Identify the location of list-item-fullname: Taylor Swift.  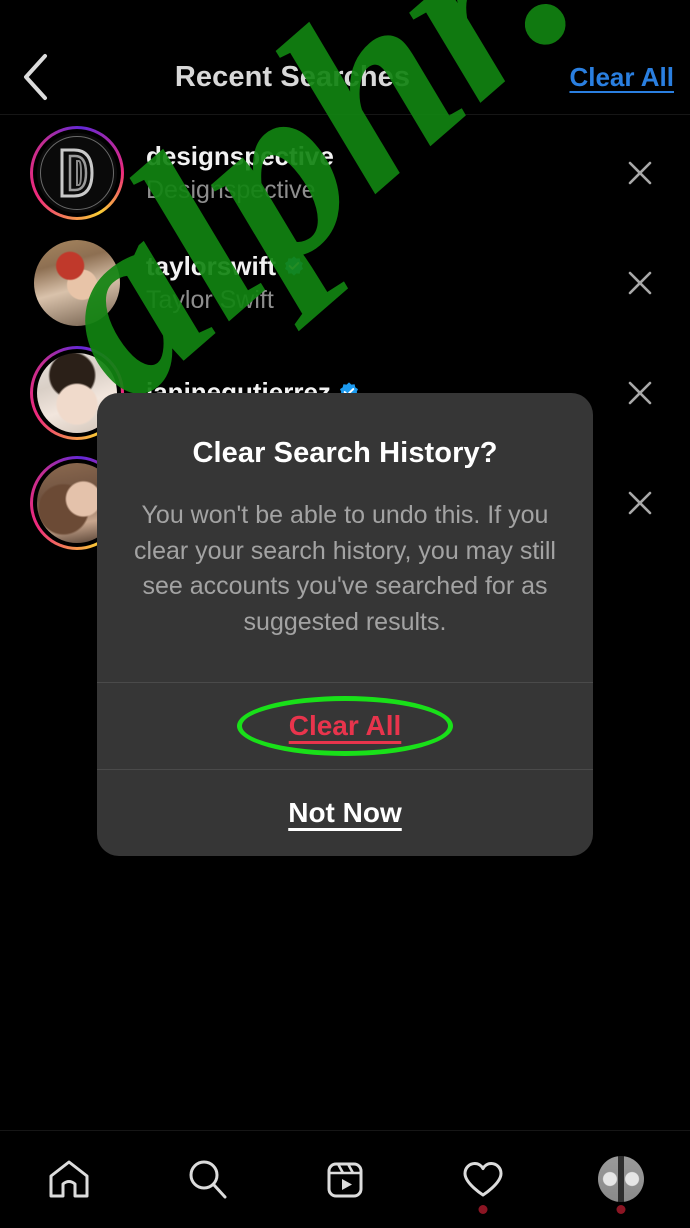
(210, 300).